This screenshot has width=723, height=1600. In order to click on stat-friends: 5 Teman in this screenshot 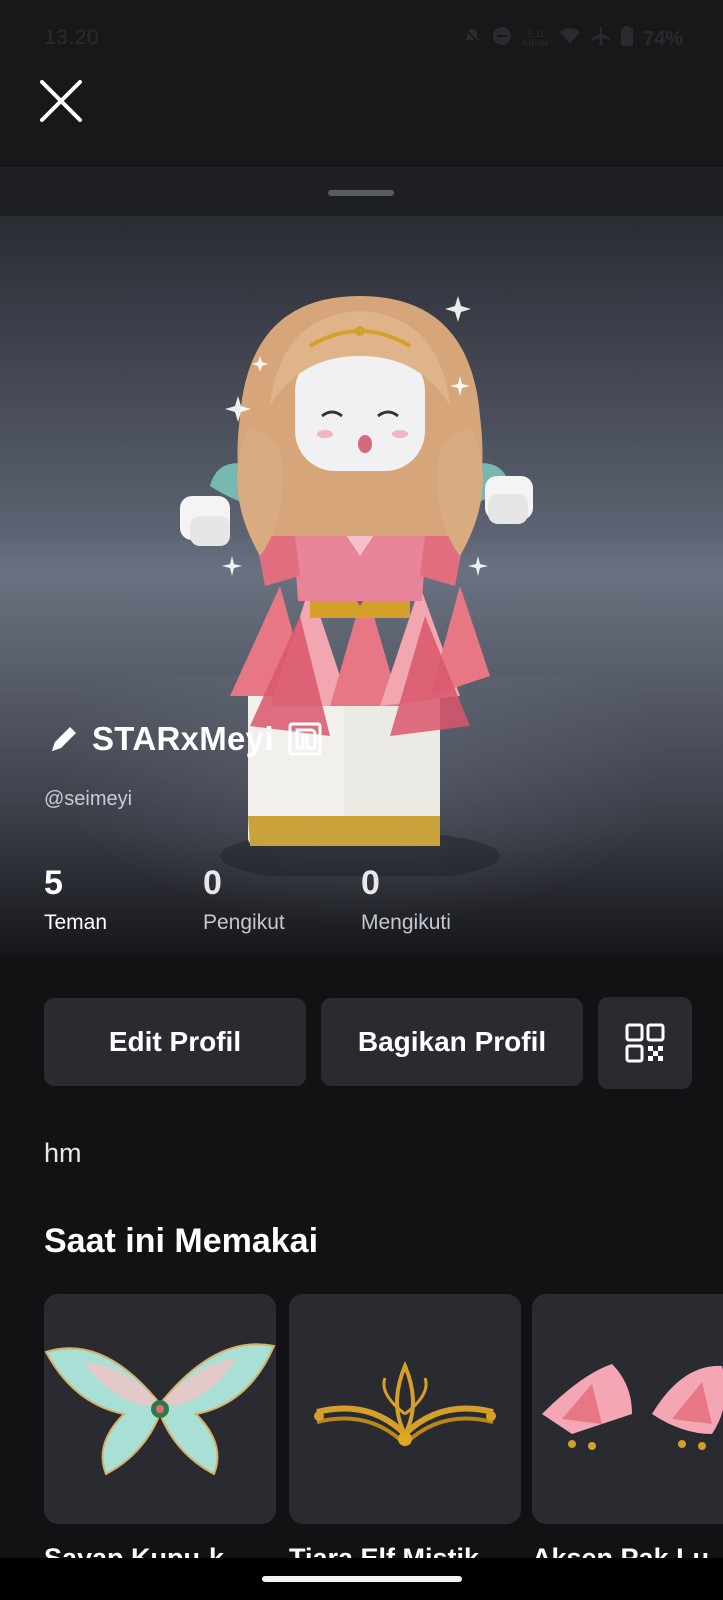, I will do `click(75, 899)`.